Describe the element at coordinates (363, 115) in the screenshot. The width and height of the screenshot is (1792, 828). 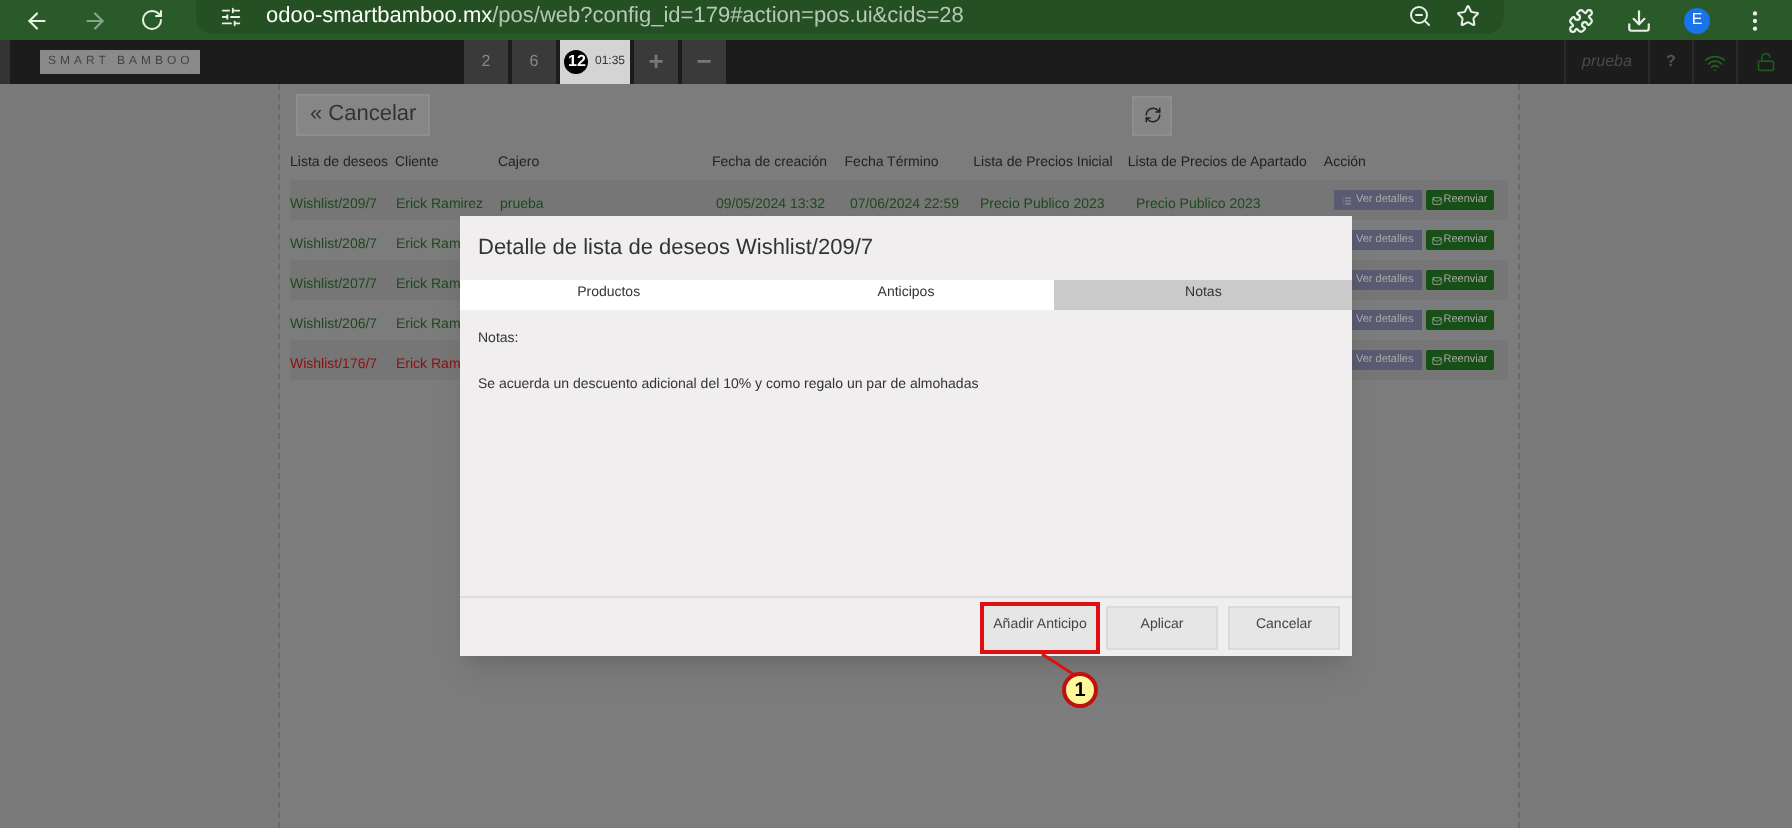
I see `cancel-button: « Cancelar` at that location.